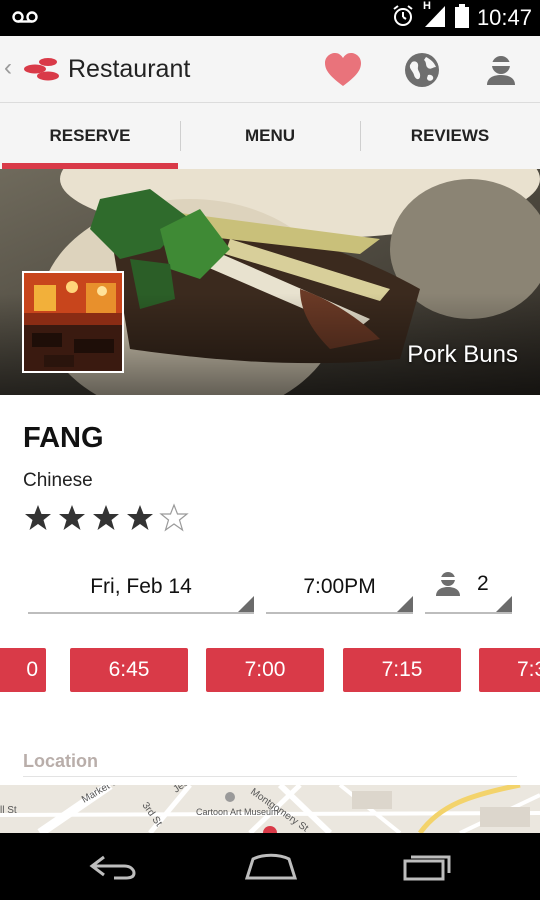 This screenshot has width=540, height=900. Describe the element at coordinates (468, 588) in the screenshot. I see `party-size-selector: 2` at that location.